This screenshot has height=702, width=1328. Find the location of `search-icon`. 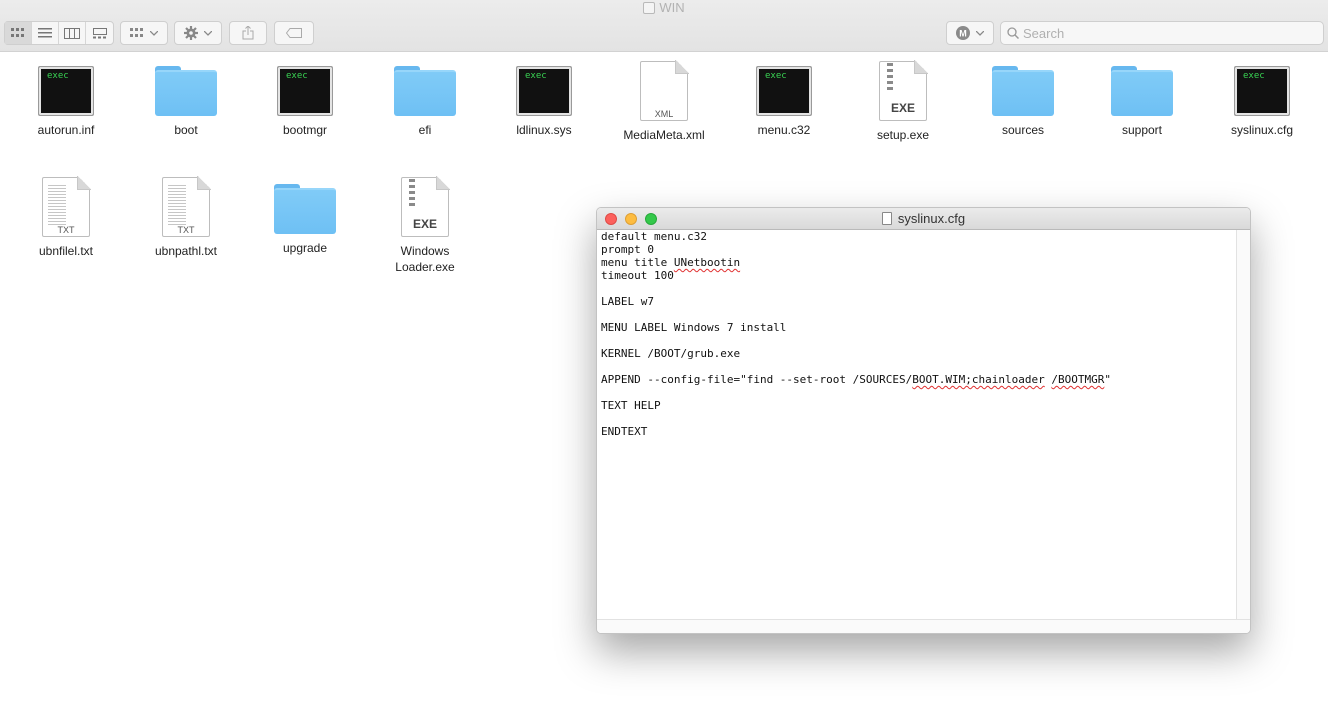

search-icon is located at coordinates (1013, 33).